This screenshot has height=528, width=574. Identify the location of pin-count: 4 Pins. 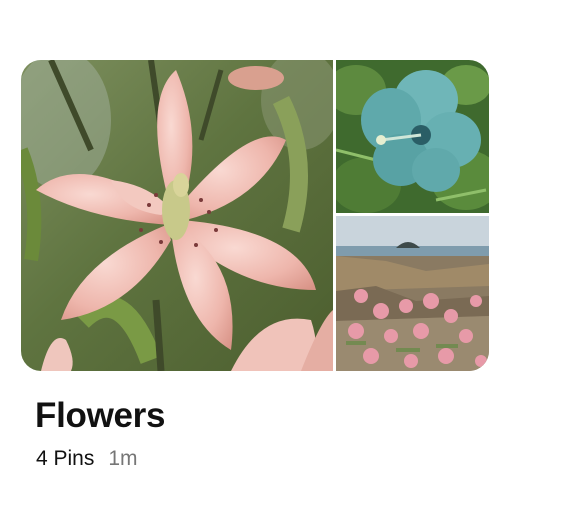
(65, 458).